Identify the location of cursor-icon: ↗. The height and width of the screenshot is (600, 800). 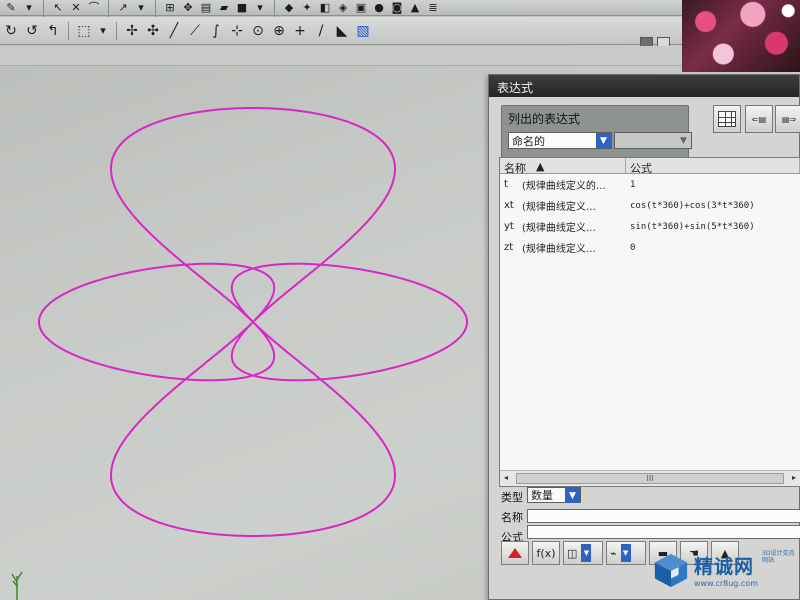
(123, 8).